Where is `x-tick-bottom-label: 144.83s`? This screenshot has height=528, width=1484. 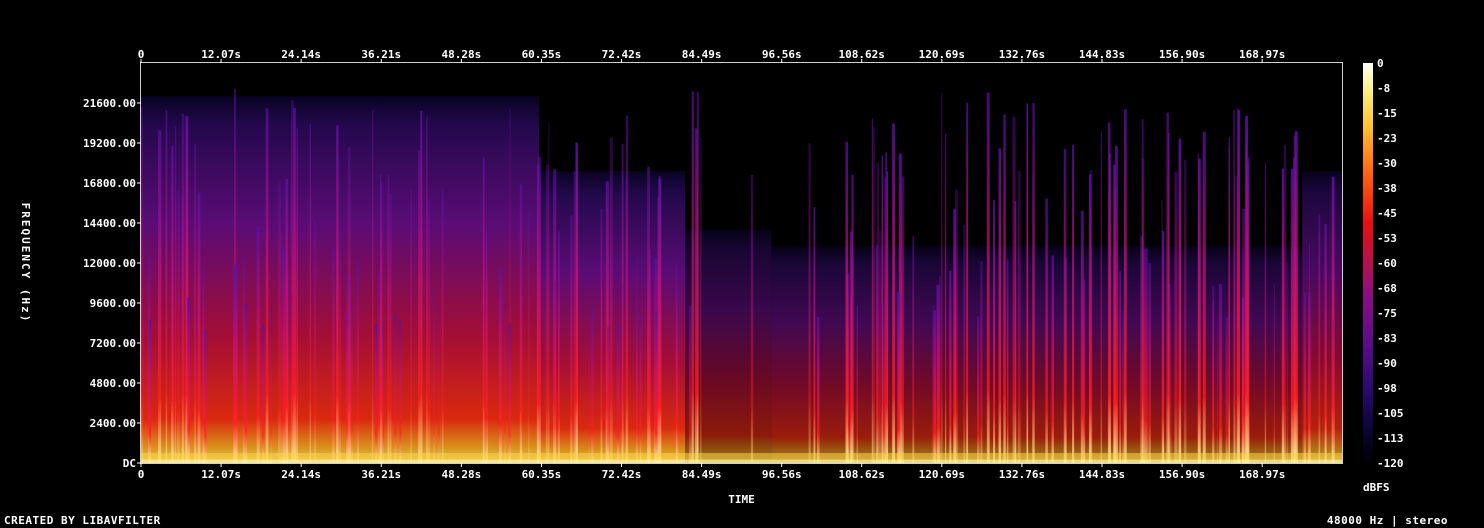
x-tick-bottom-label: 144.83s is located at coordinates (1102, 474).